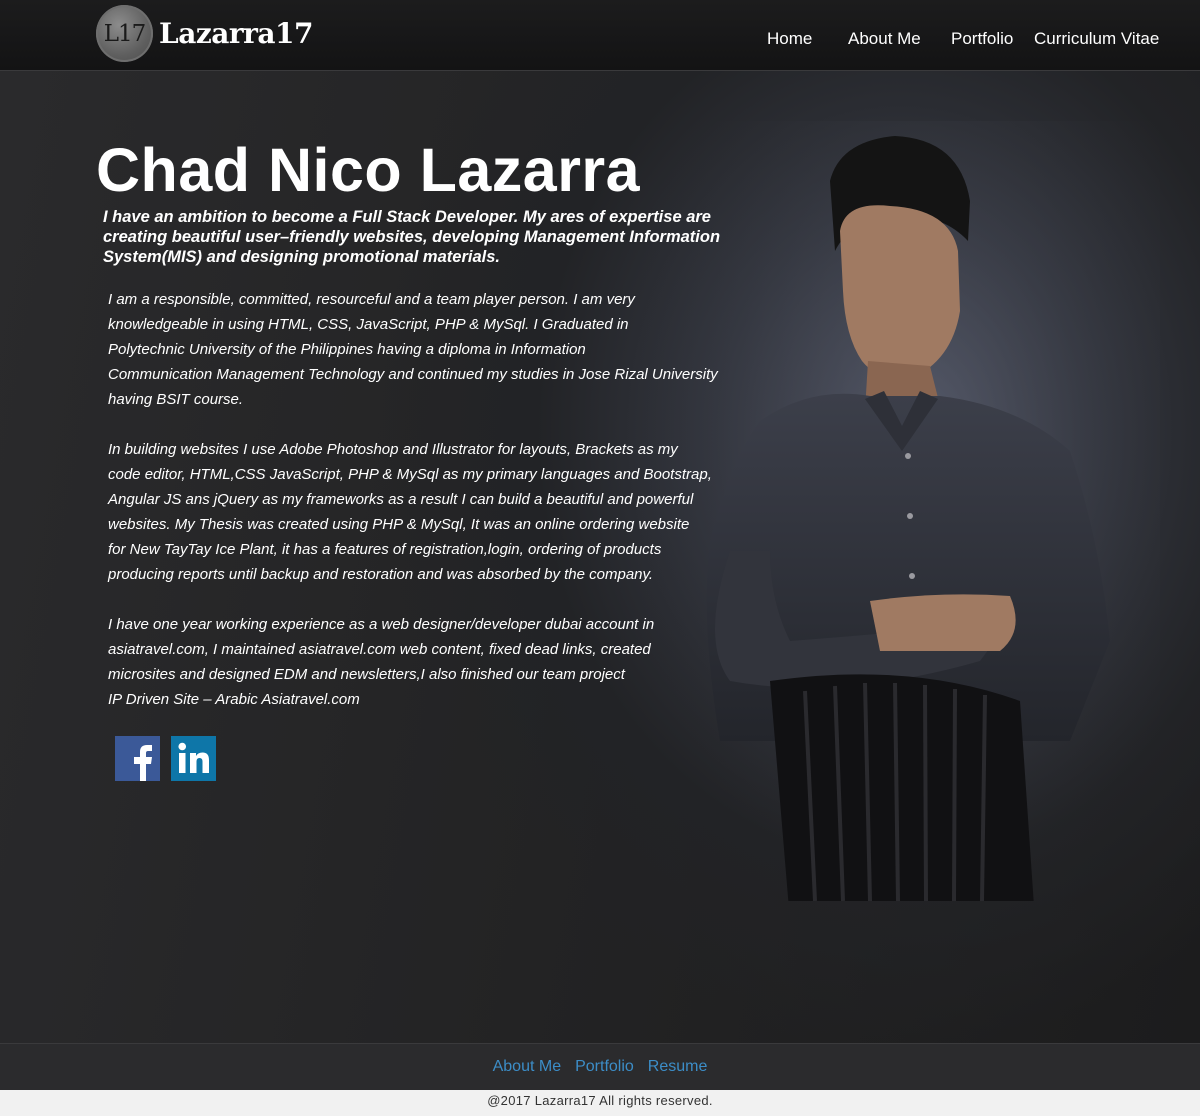 This screenshot has height=1116, width=1200. Describe the element at coordinates (884, 39) in the screenshot. I see `nav-about-me: About Me` at that location.